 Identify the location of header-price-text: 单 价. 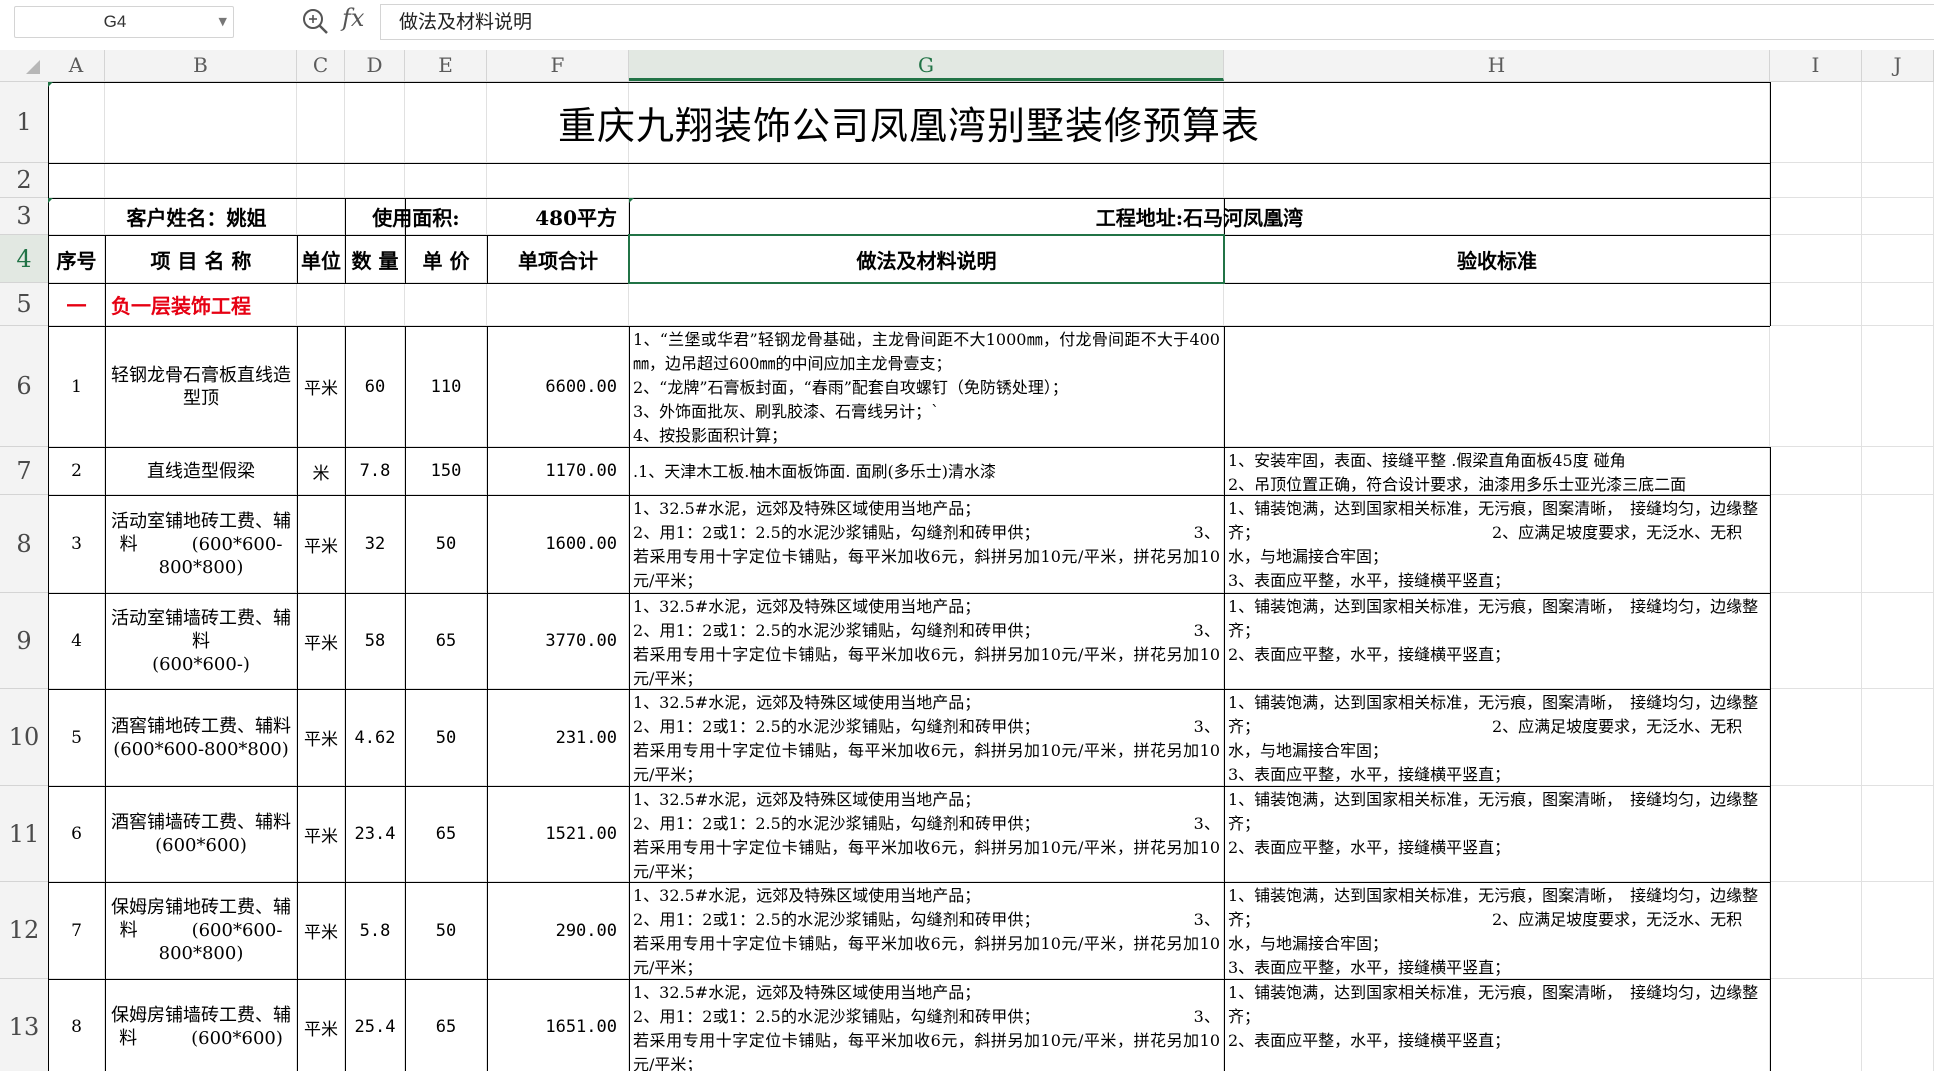
(446, 260).